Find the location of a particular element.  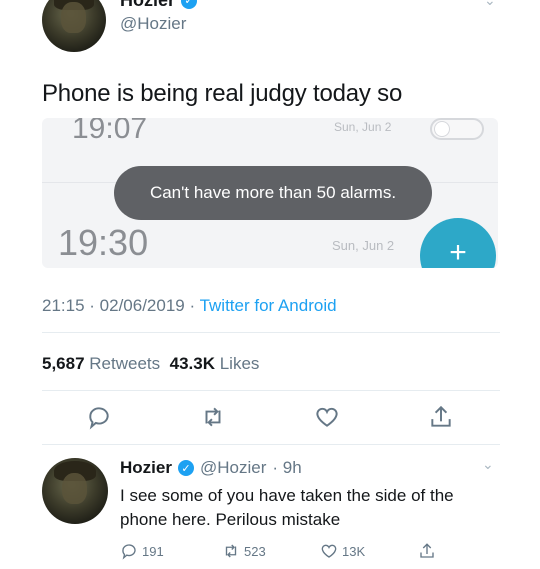

reply-retweet-count: 523 is located at coordinates (255, 551).